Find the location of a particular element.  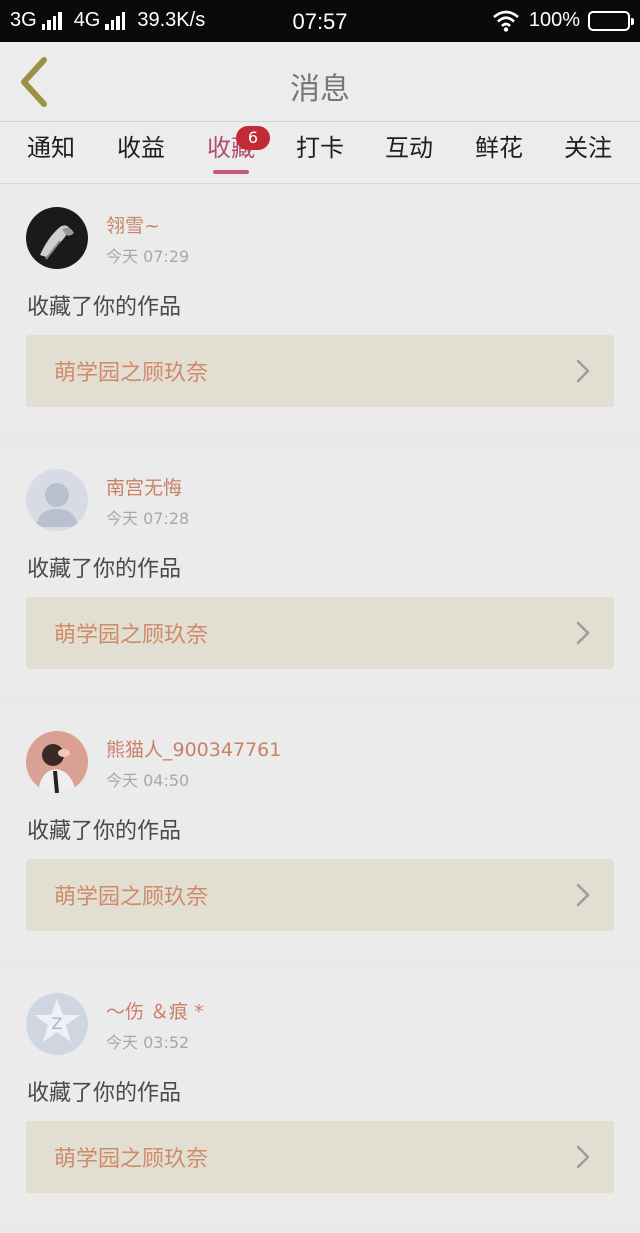

username: 熊猫人_900347761 is located at coordinates (193, 748).